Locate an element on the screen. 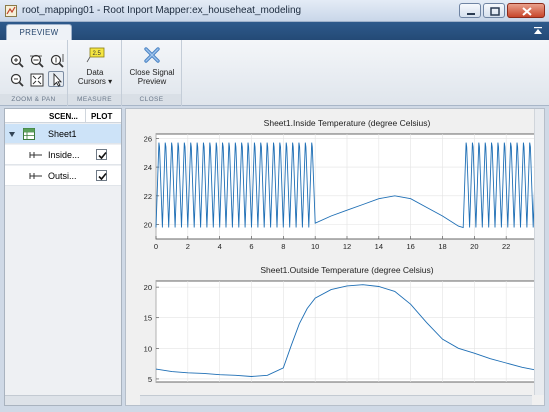 Image resolution: width=549 pixels, height=412 pixels. data-cursors-label-1: Data is located at coordinates (95, 72).